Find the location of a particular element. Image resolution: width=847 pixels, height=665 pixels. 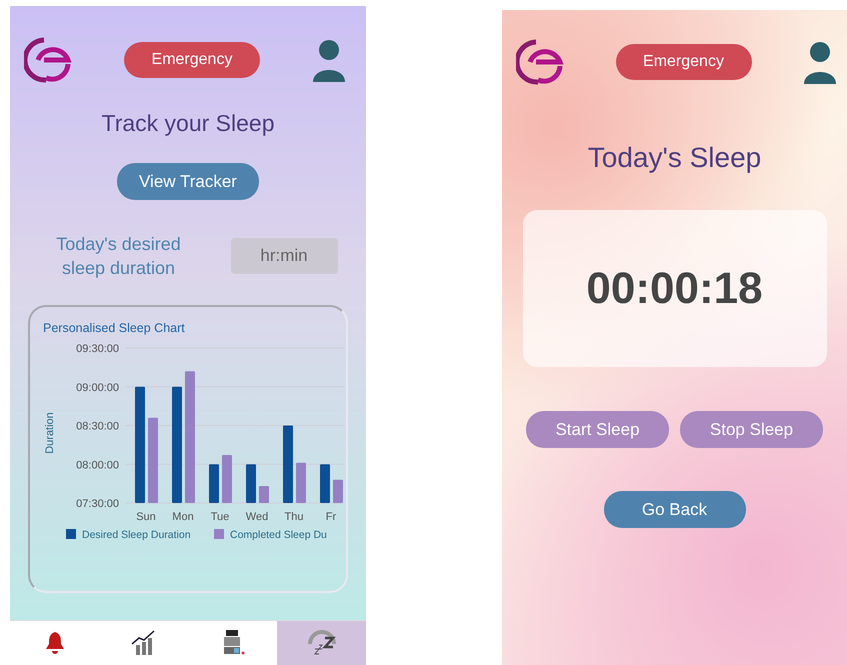

page-title: Track your Sleep is located at coordinates (188, 123).